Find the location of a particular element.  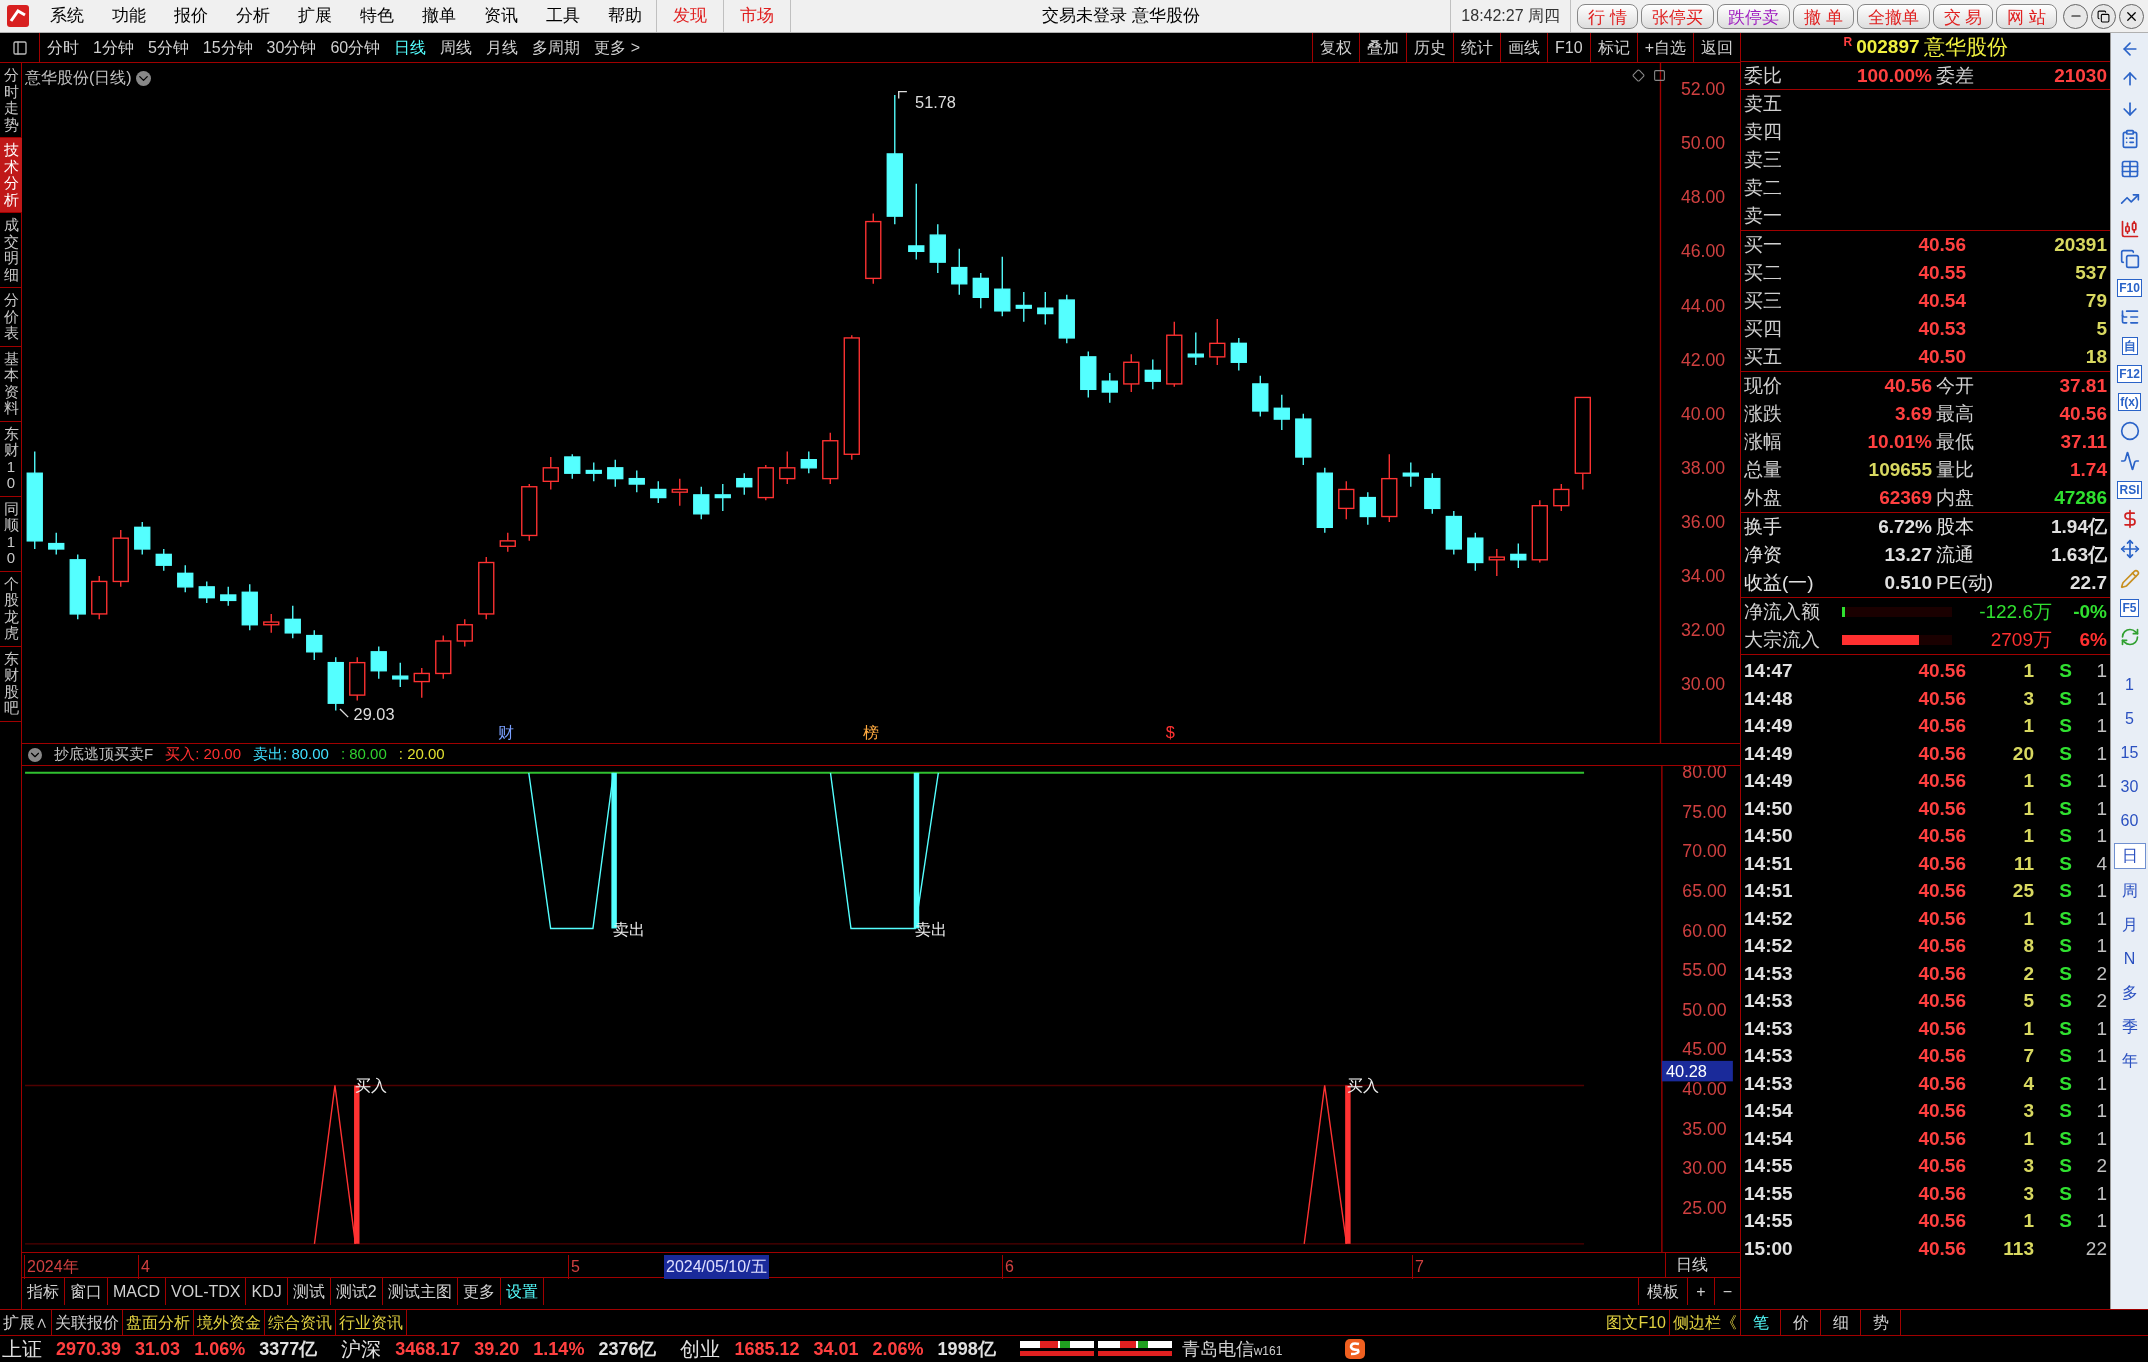

menu-item: 系统 is located at coordinates (67, 16).